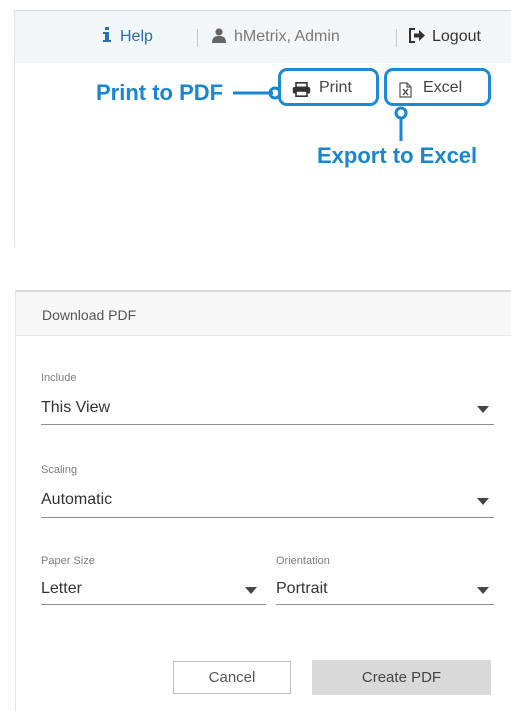 This screenshot has height=711, width=511. I want to click on excel-button: Excel, so click(437, 87).